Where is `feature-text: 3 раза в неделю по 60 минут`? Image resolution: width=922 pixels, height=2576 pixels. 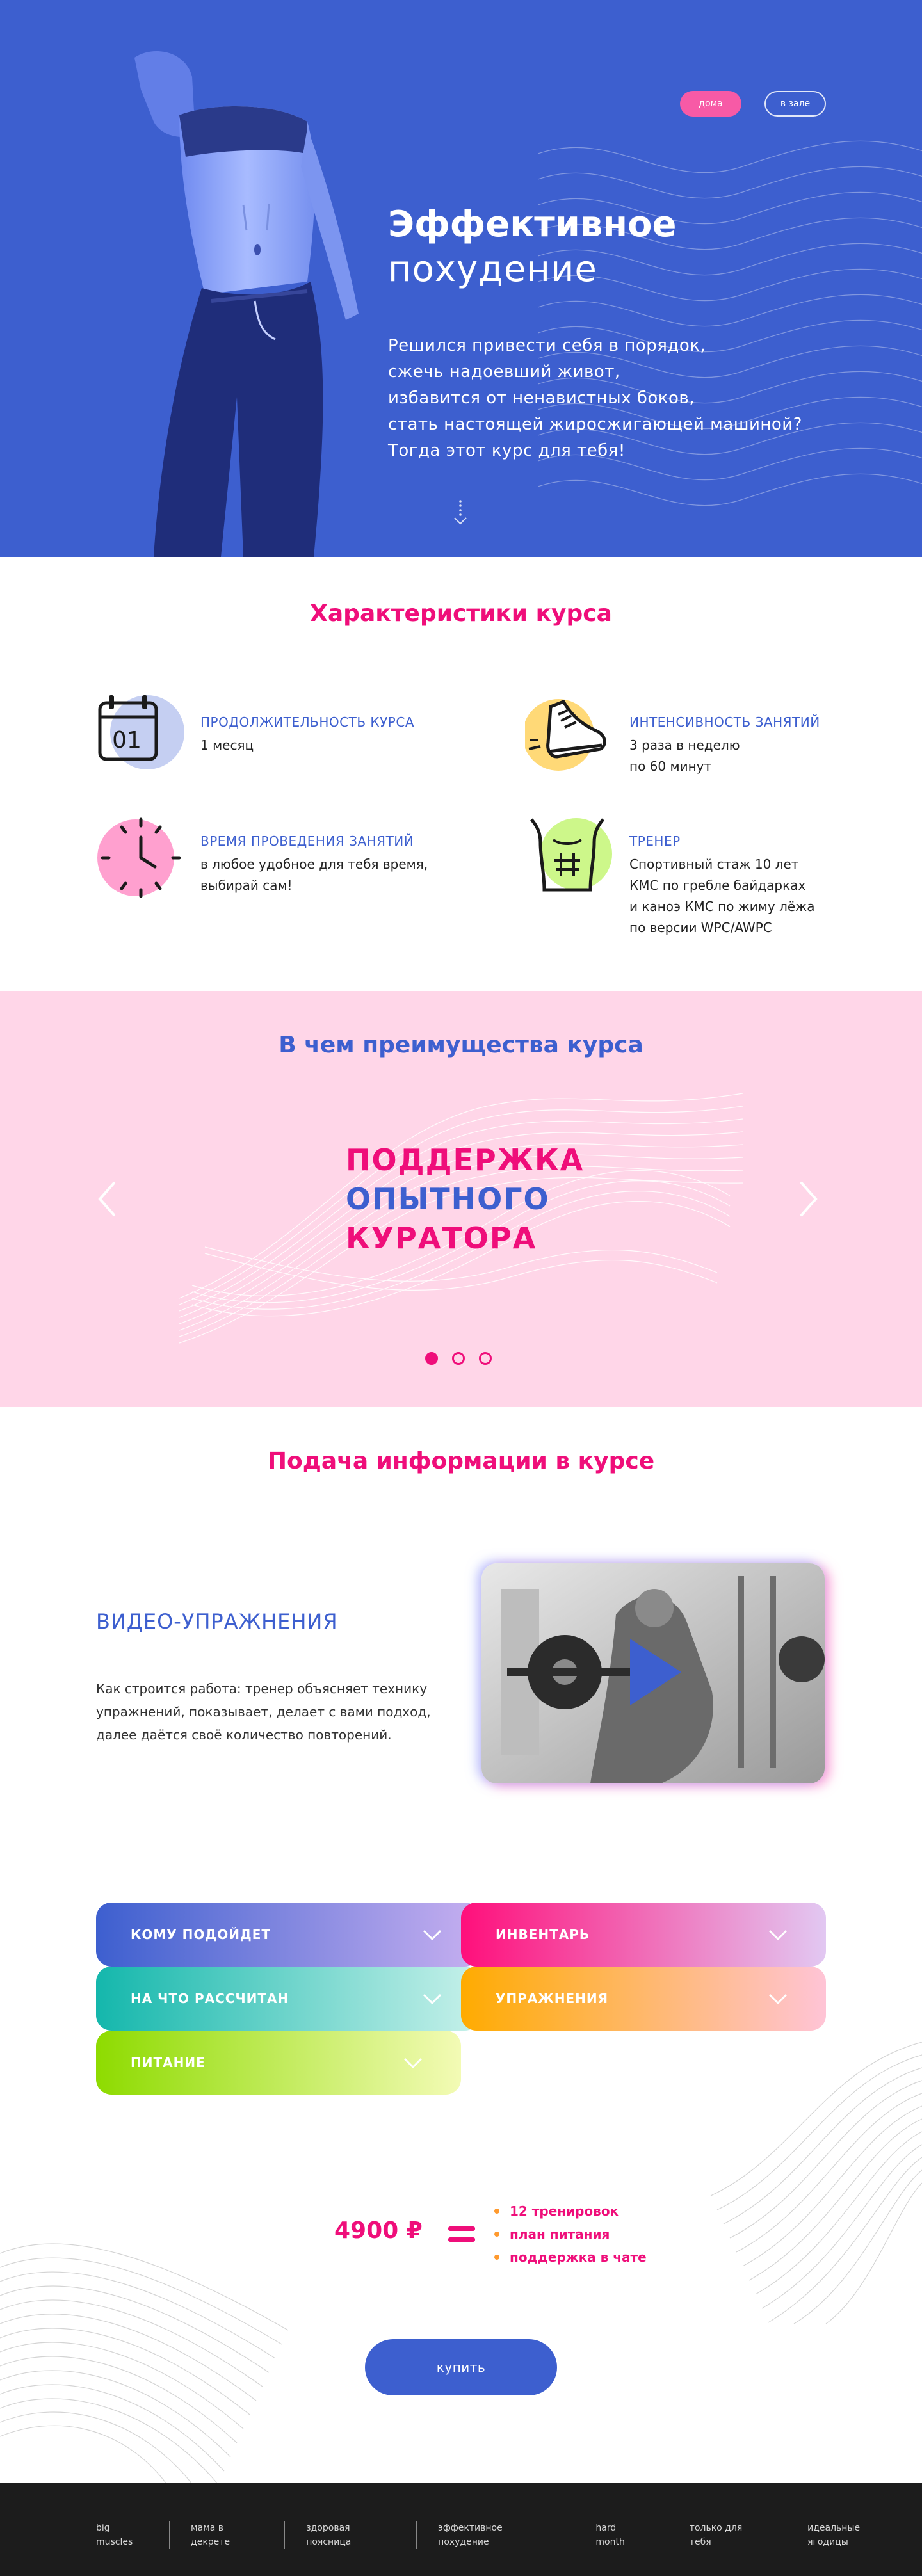 feature-text: 3 раза в неделю по 60 минут is located at coordinates (684, 756).